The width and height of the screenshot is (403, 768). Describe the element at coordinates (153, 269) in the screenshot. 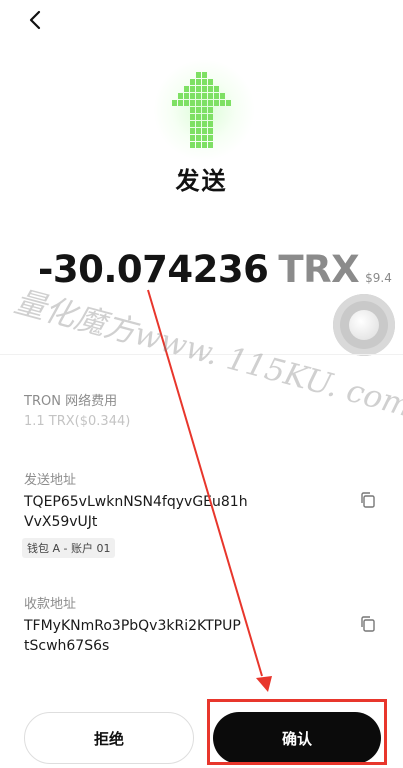

I see `amount-value: -30.074236` at that location.